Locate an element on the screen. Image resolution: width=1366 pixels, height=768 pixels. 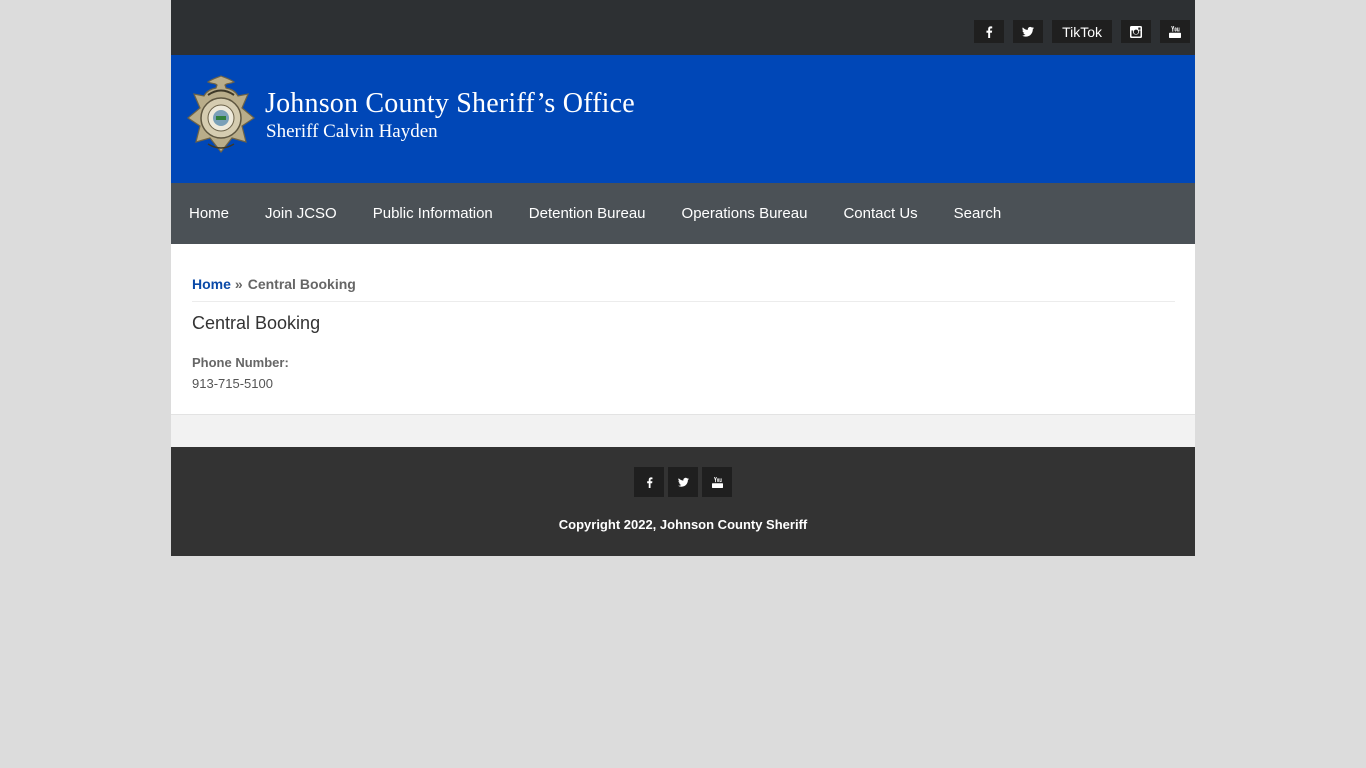
tiktok-link: TikTok is located at coordinates (1082, 31).